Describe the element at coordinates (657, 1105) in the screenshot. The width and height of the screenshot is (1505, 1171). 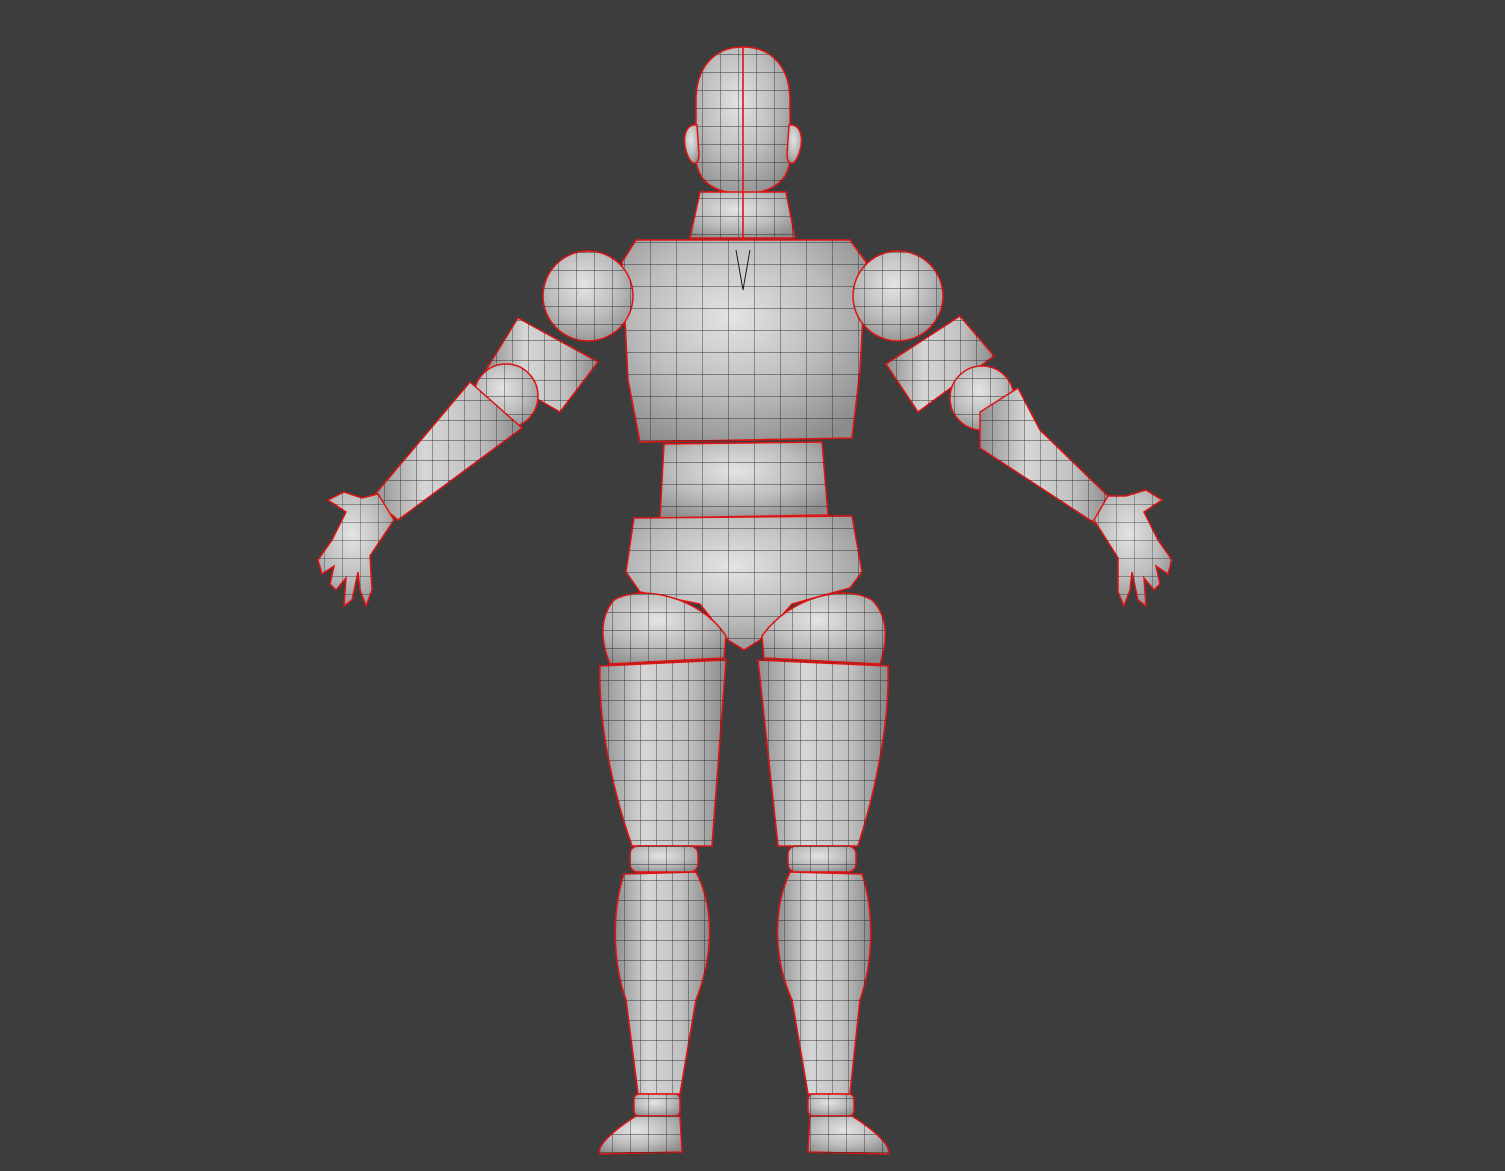
I see `ankle-left` at that location.